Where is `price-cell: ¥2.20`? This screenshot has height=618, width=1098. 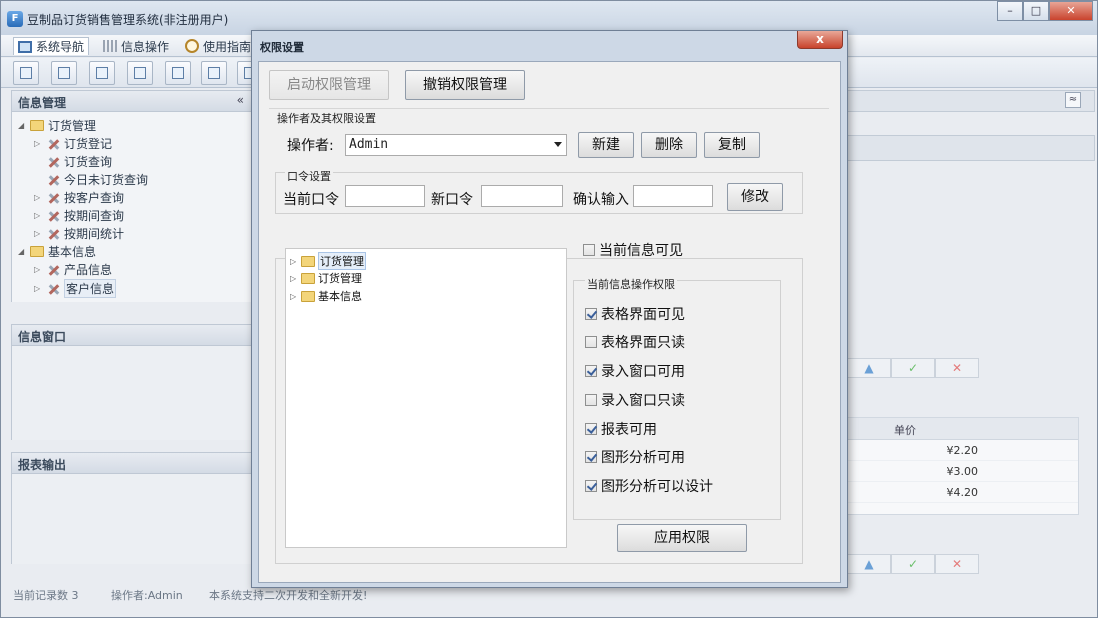 price-cell: ¥2.20 is located at coordinates (962, 450).